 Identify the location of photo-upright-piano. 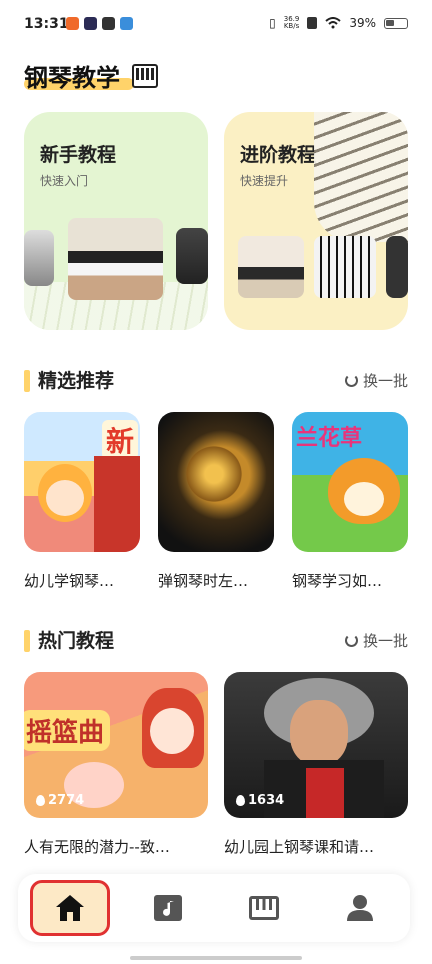
(271, 267).